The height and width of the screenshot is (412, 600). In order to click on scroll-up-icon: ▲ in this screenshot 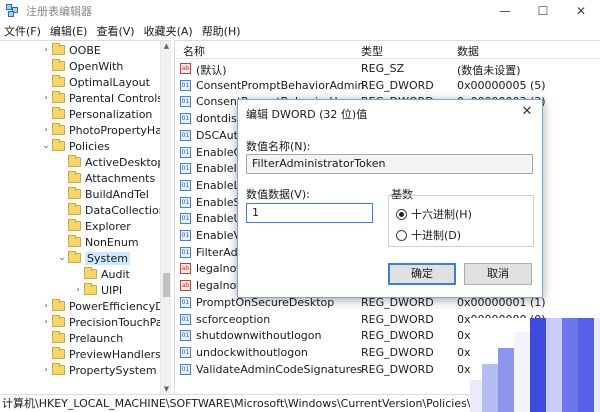, I will do `click(166, 46)`.